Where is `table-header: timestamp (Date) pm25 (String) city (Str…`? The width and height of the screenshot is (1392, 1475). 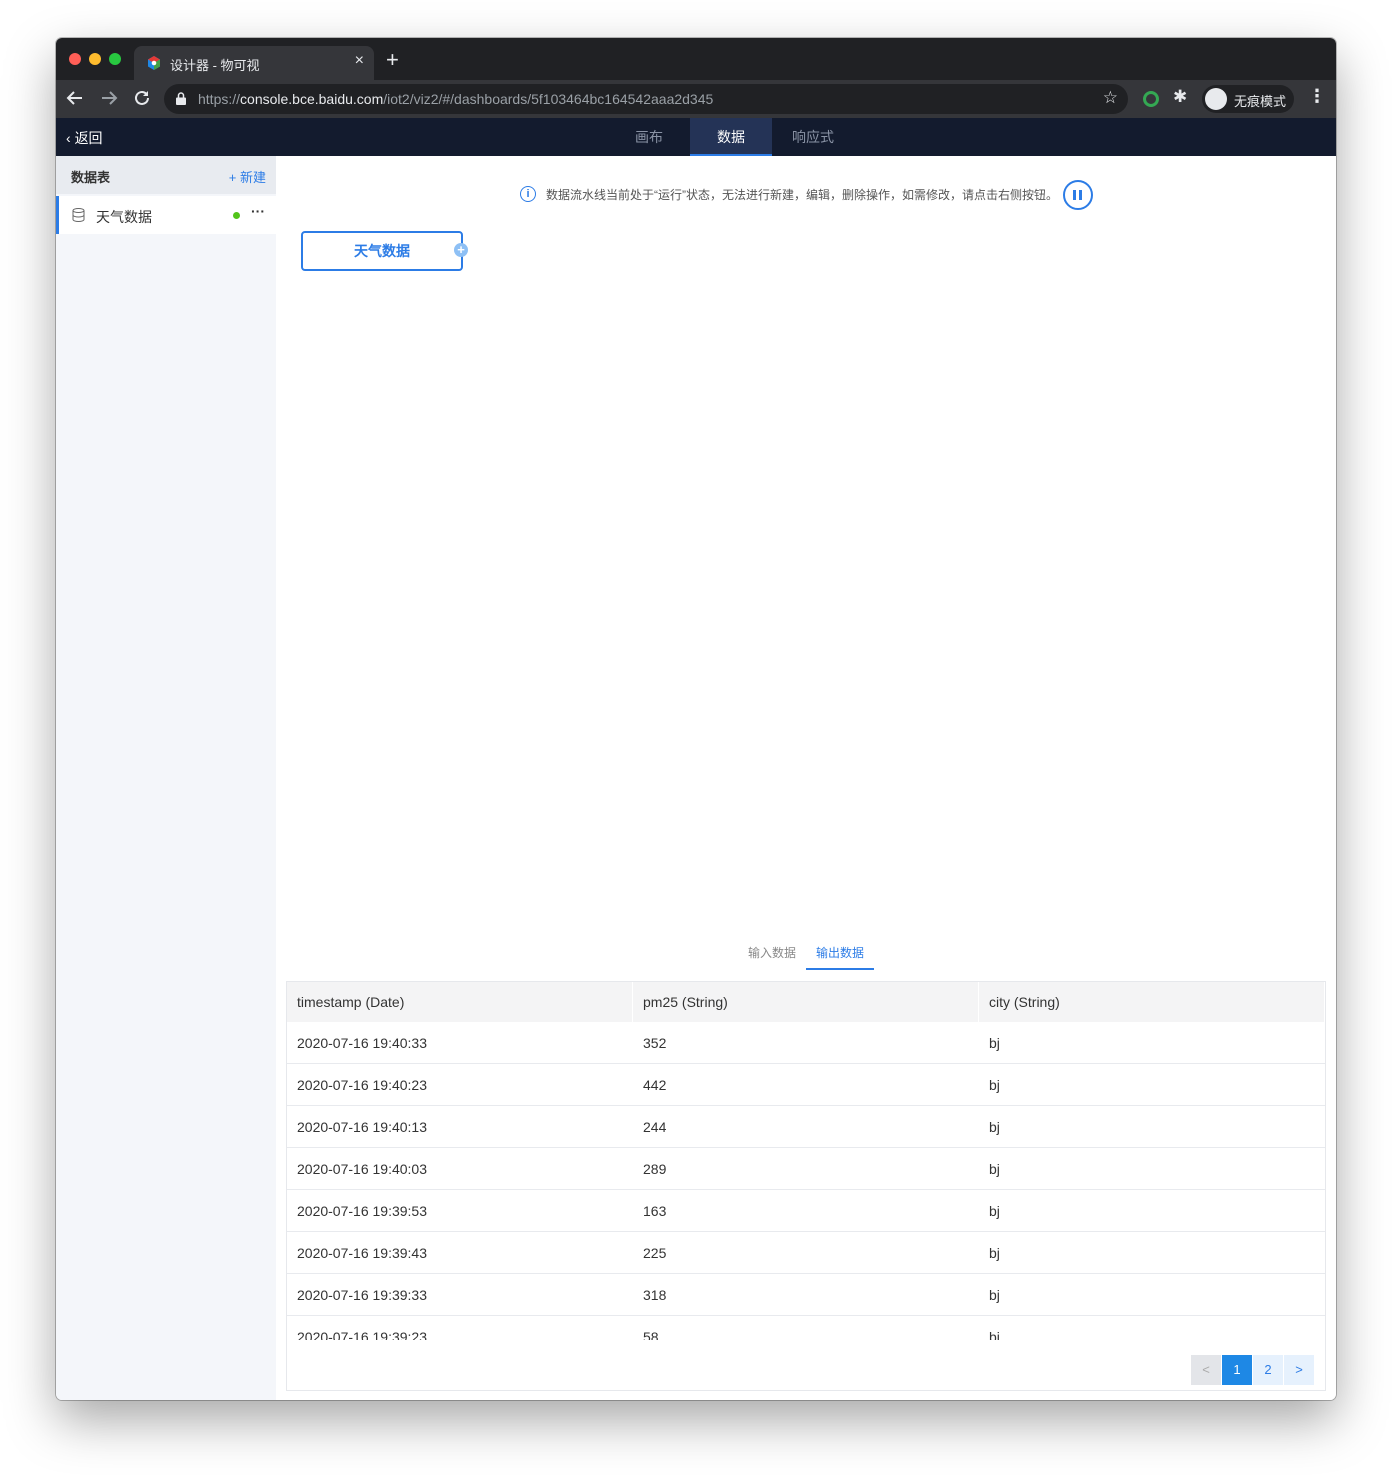 table-header: timestamp (Date) pm25 (String) city (Str… is located at coordinates (806, 1002).